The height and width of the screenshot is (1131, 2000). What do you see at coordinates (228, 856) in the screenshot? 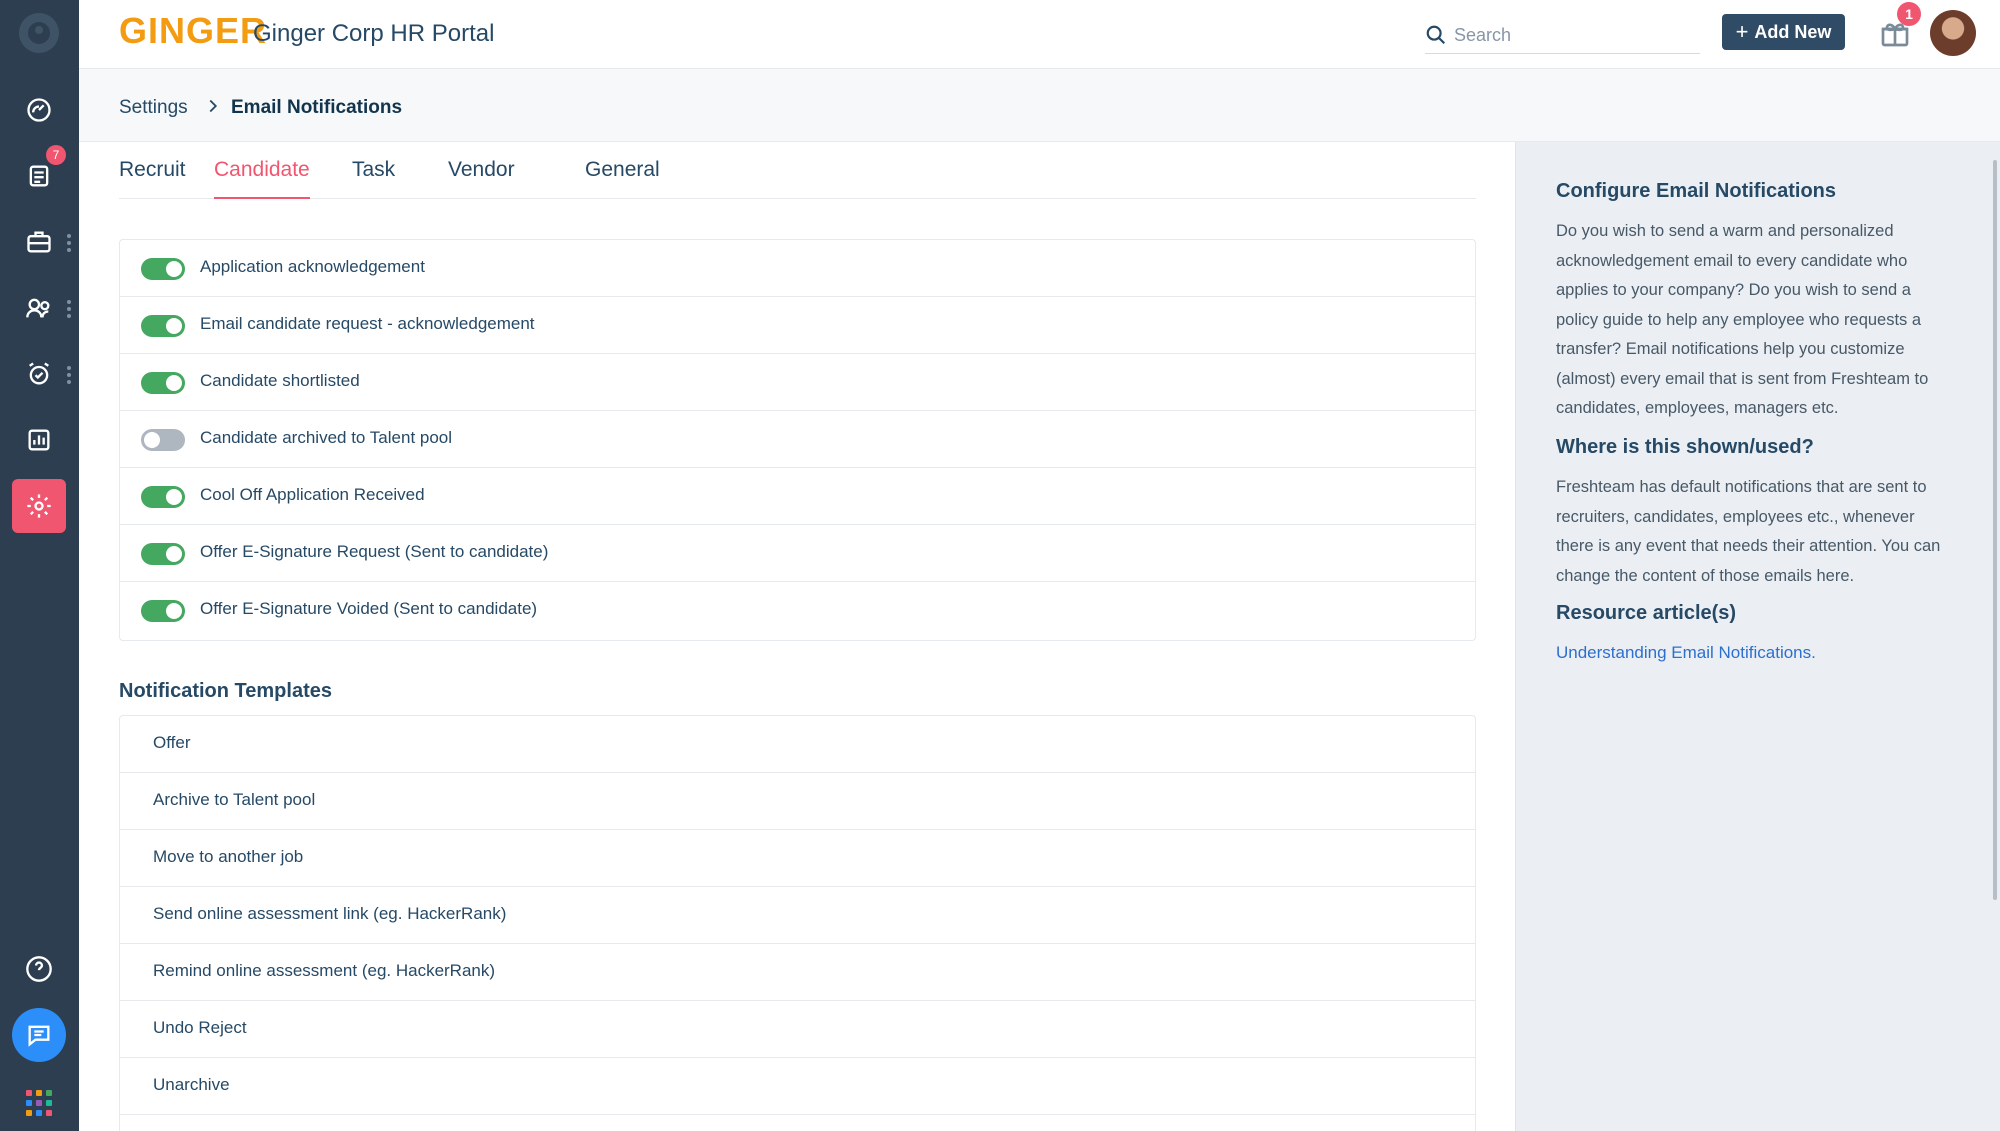
I see `template-label: Move to another job` at bounding box center [228, 856].